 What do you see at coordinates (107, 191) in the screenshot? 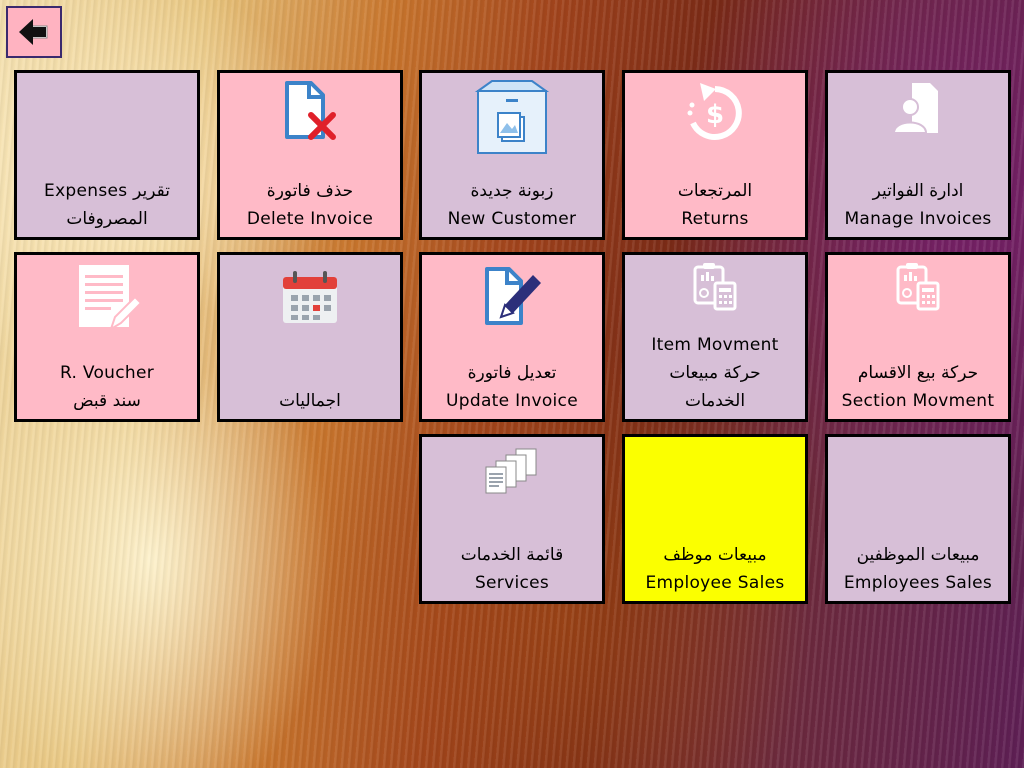
I see `tile-label-line1: Expenses تقرير` at bounding box center [107, 191].